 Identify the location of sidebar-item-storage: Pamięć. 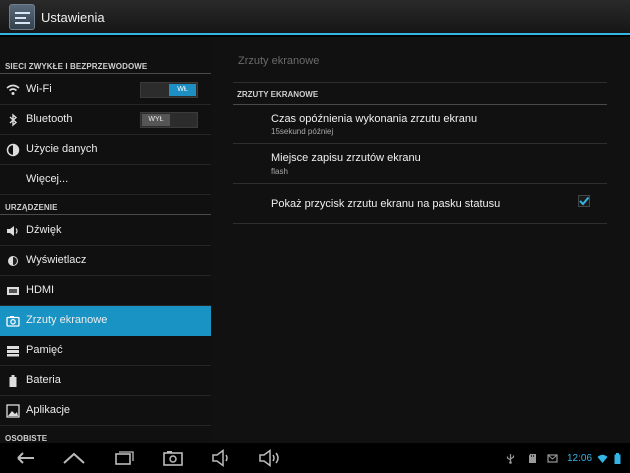
(105, 351).